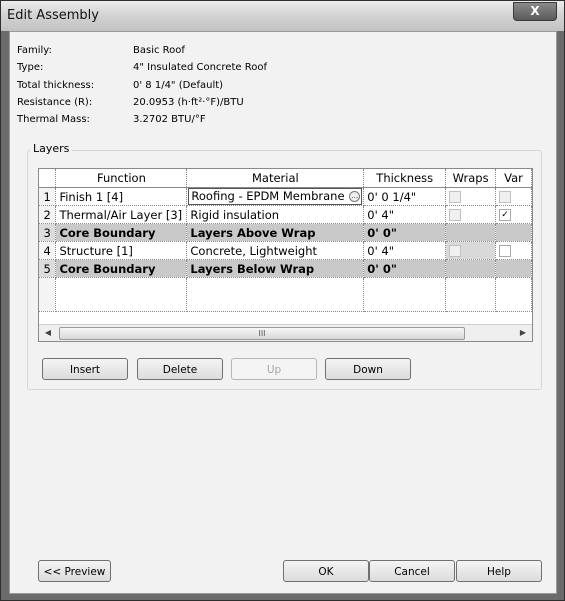  I want to click on variable-checkbox: ✓, so click(505, 215).